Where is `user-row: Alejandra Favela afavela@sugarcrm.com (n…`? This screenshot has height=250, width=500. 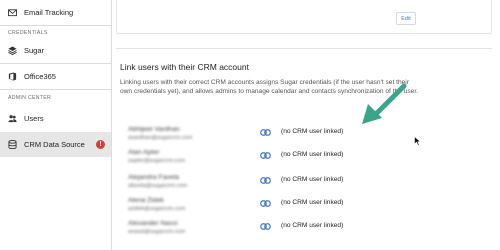 user-row: Alejandra Favela afavela@sugarcrm.com (n… is located at coordinates (293, 186).